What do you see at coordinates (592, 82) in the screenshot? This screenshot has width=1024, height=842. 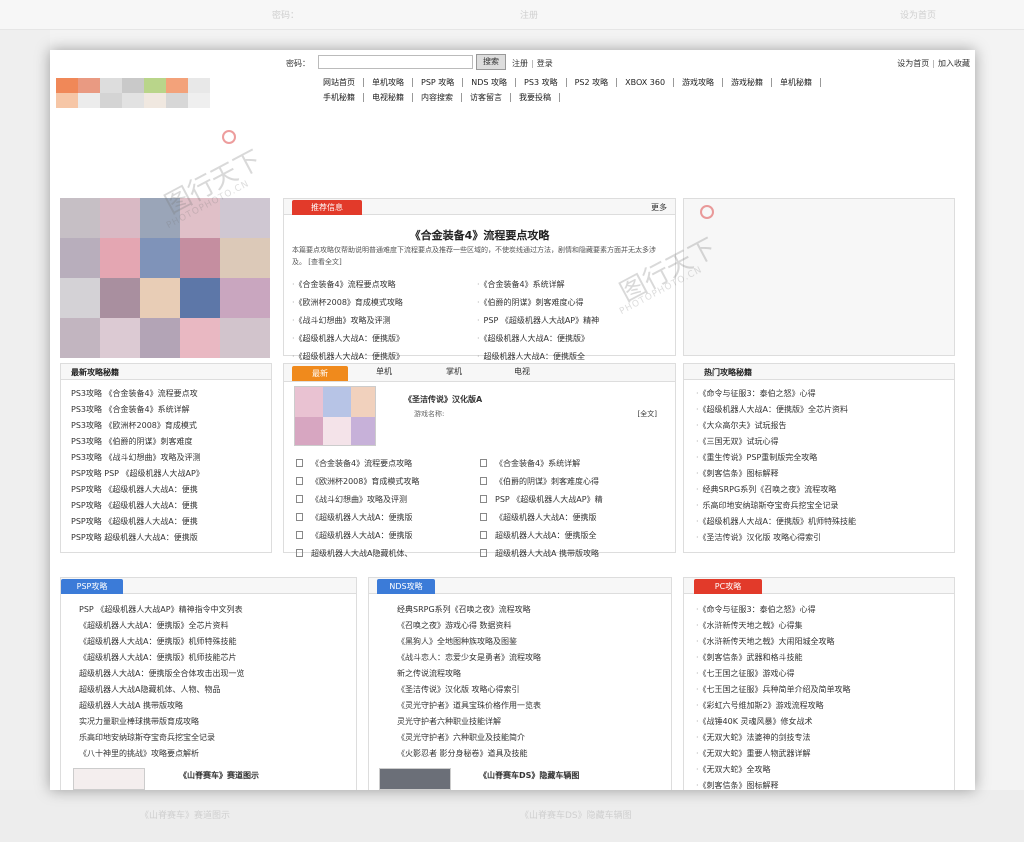 I see `nav-item: PS2 攻略` at bounding box center [592, 82].